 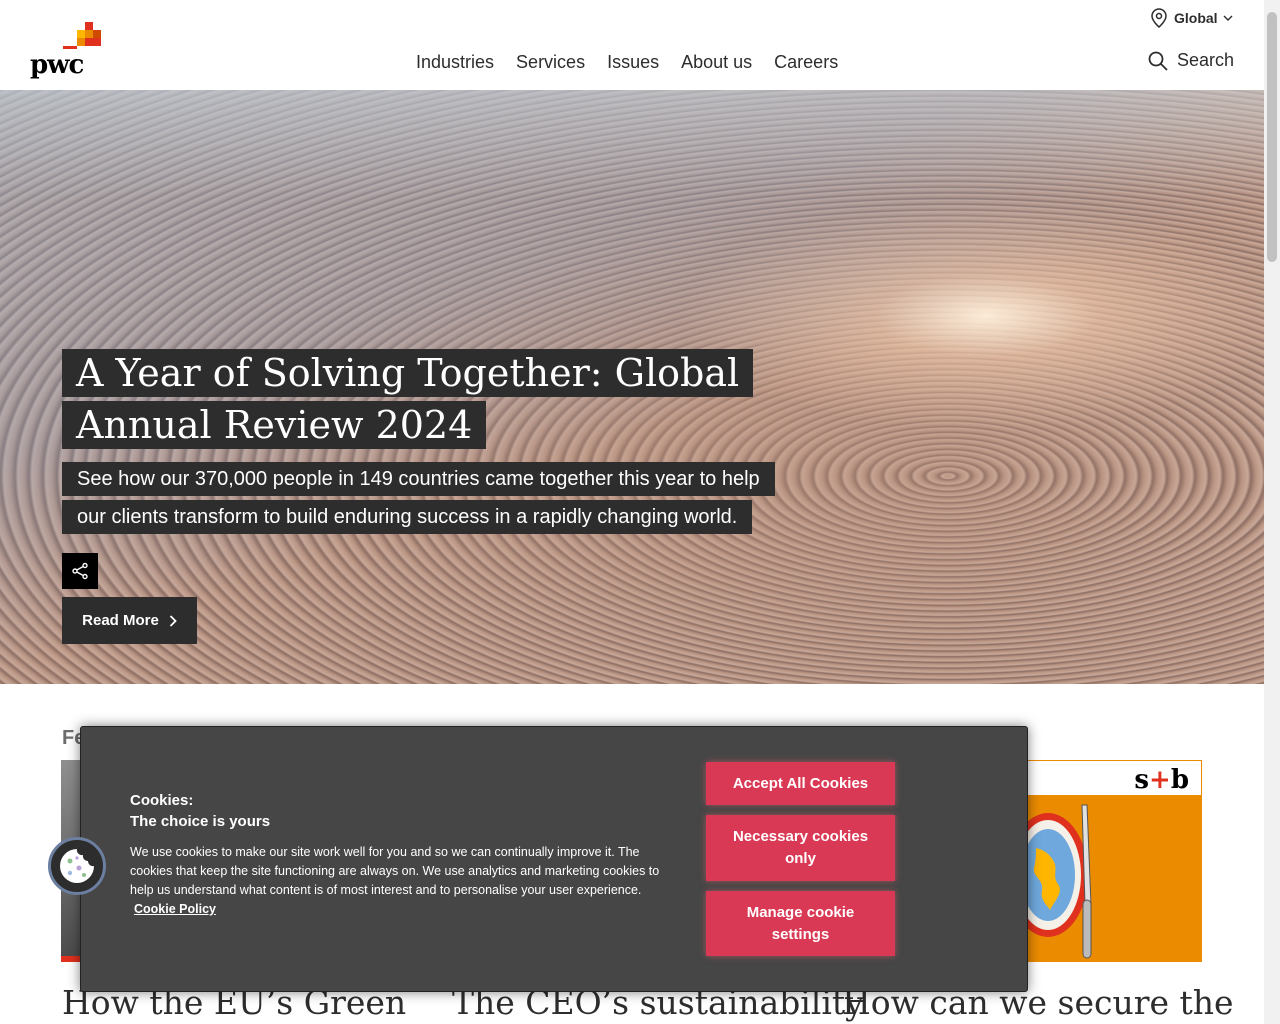 What do you see at coordinates (550, 62) in the screenshot?
I see `nav-services: Services` at bounding box center [550, 62].